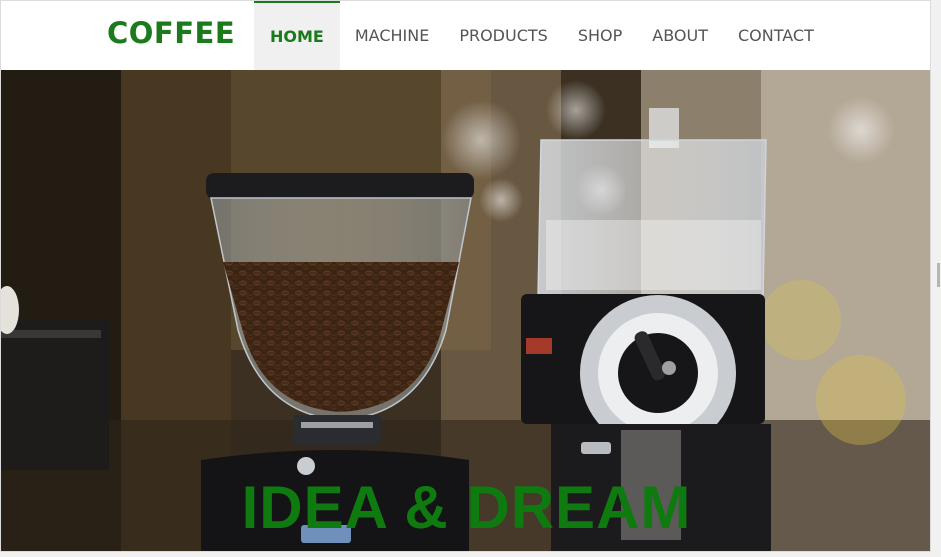  Describe the element at coordinates (776, 35) in the screenshot. I see `nav-item-contact: CONTACT` at that location.